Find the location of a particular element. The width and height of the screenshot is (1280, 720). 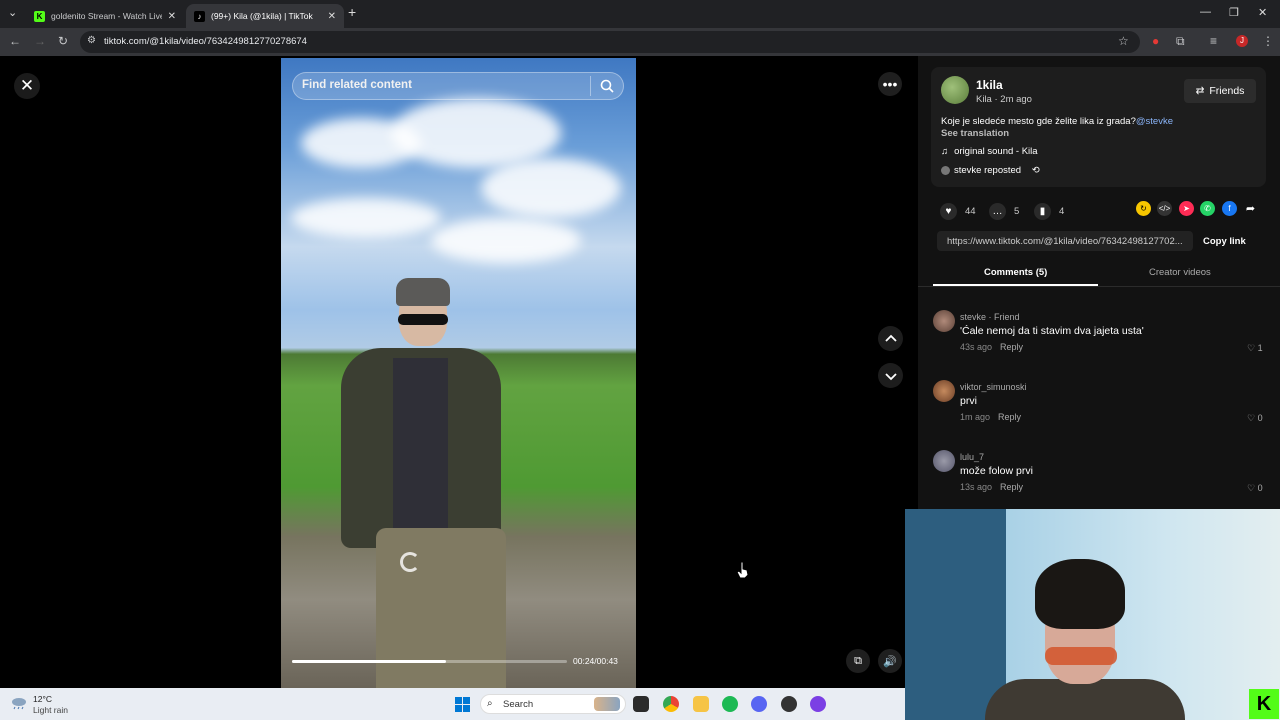

tab-kick: K goldenito Stream - Watch Live ✕ is located at coordinates (105, 16).